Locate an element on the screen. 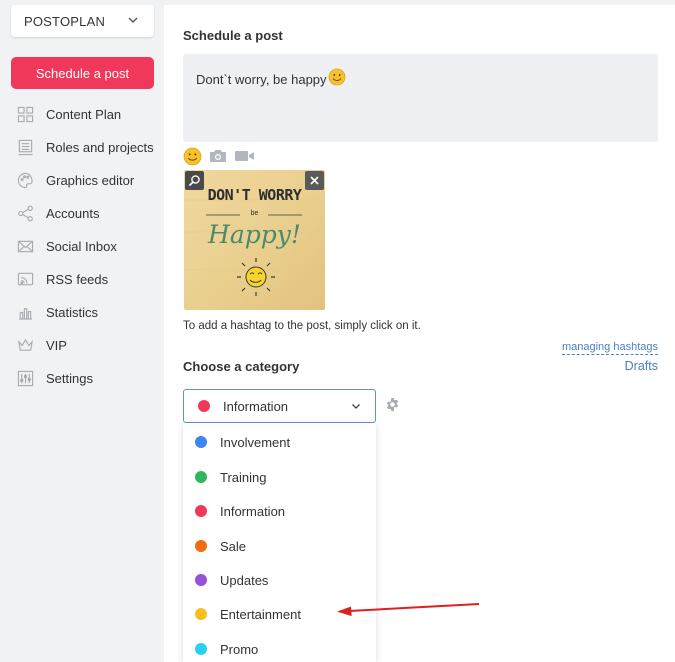 Image resolution: width=675 pixels, height=662 pixels. category-option-label: Updates is located at coordinates (244, 580).